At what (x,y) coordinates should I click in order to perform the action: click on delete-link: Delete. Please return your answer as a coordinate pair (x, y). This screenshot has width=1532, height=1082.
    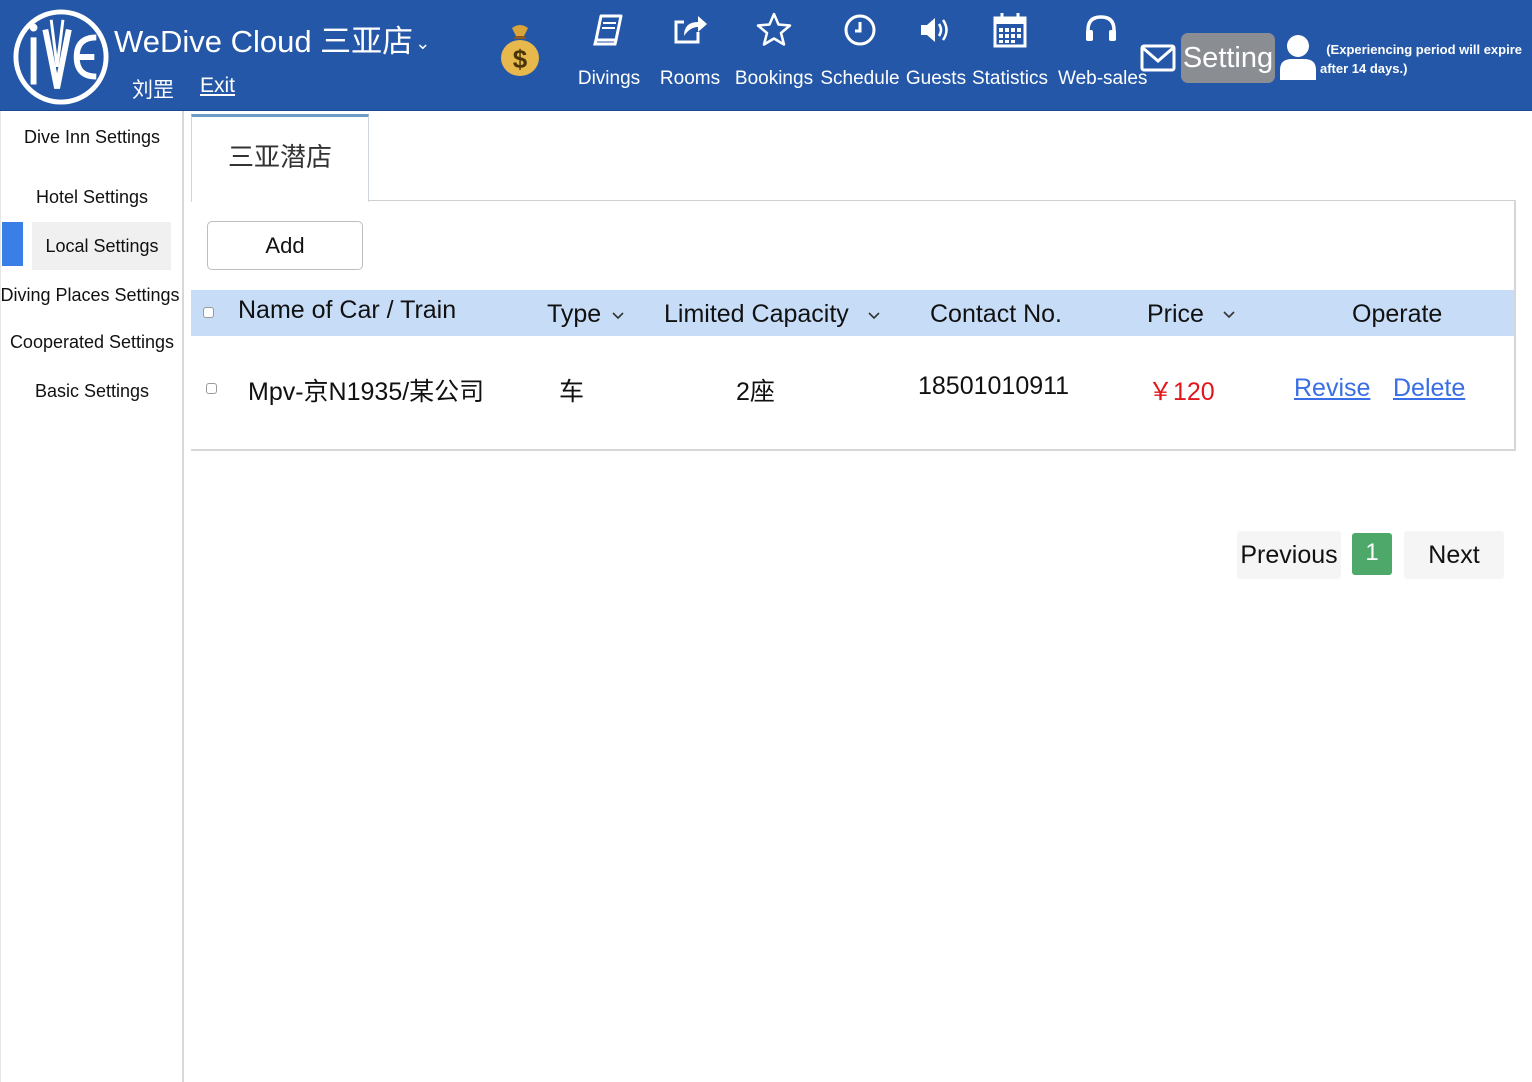
    Looking at the image, I should click on (1429, 388).